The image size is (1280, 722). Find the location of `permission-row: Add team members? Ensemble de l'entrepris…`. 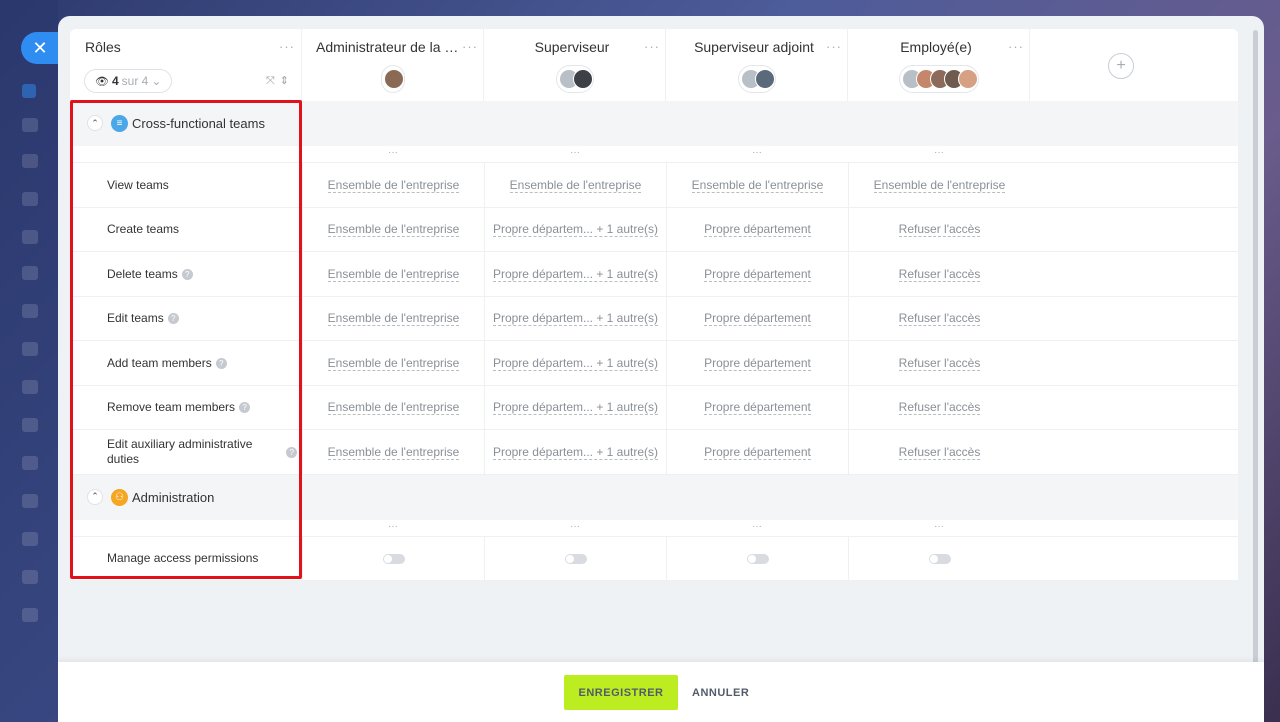

permission-row: Add team members? Ensemble de l'entrepris… is located at coordinates (654, 363).